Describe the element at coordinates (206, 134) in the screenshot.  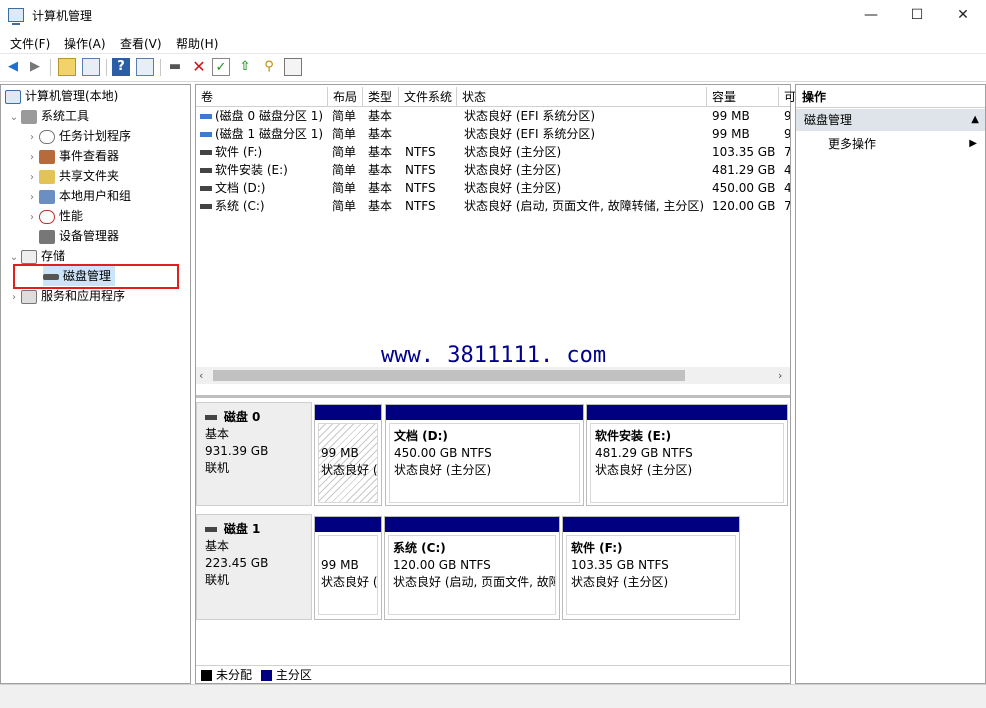
I see `volume-icon` at that location.